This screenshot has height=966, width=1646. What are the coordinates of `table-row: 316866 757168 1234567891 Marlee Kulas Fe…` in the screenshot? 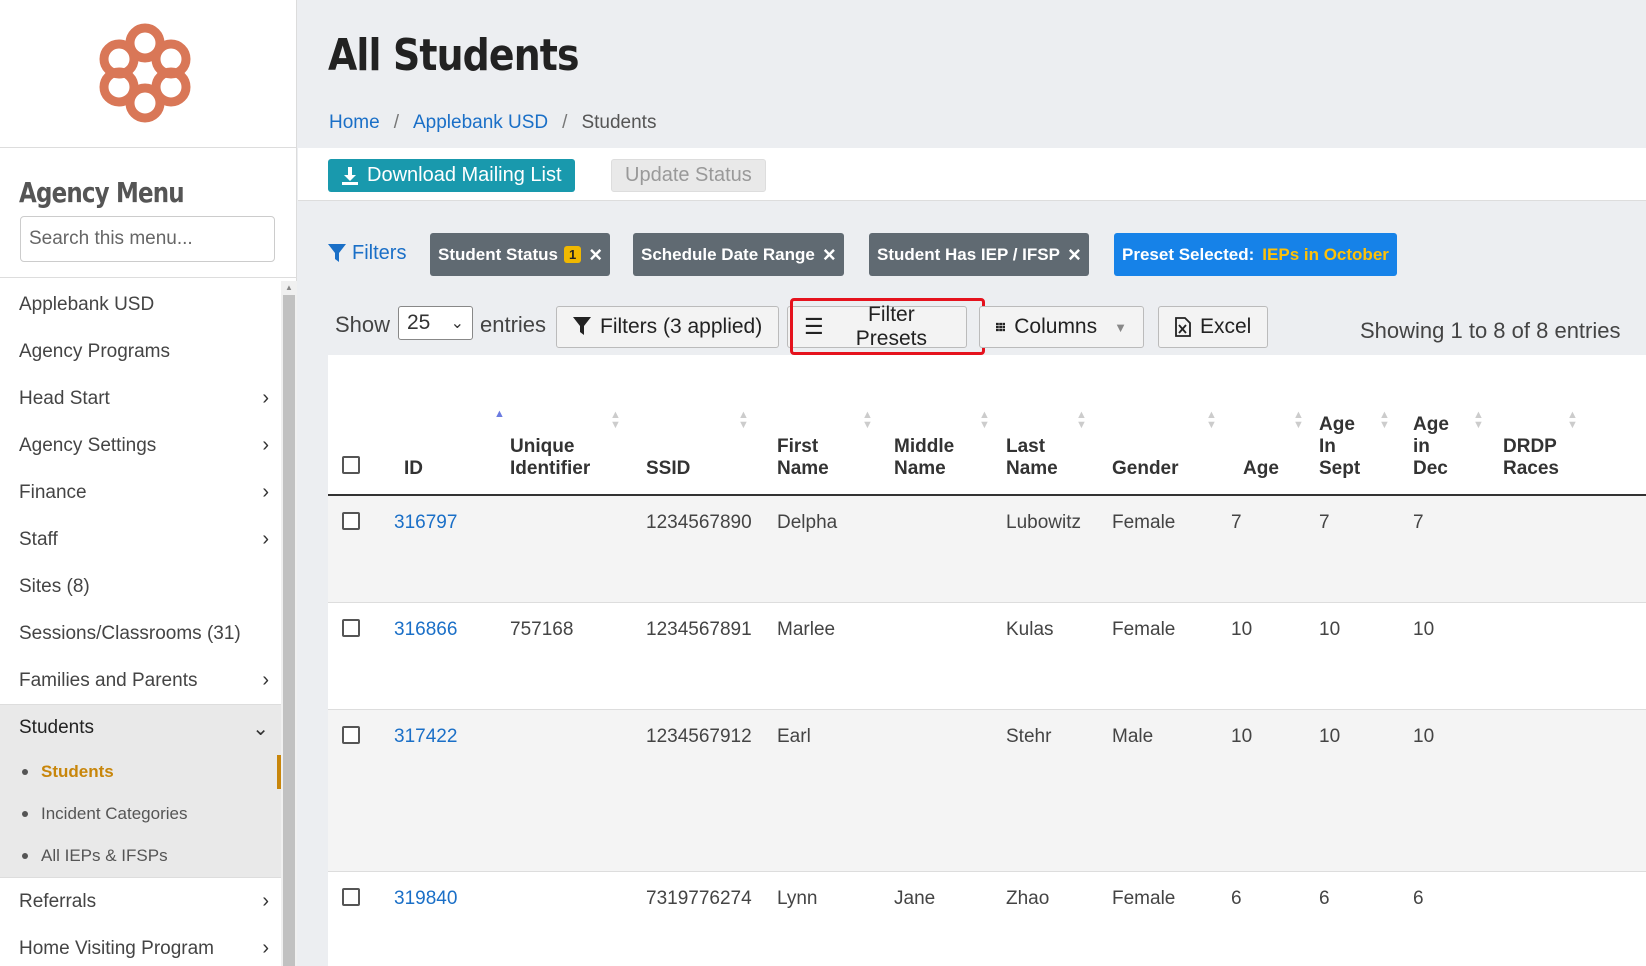 It's located at (987, 656).